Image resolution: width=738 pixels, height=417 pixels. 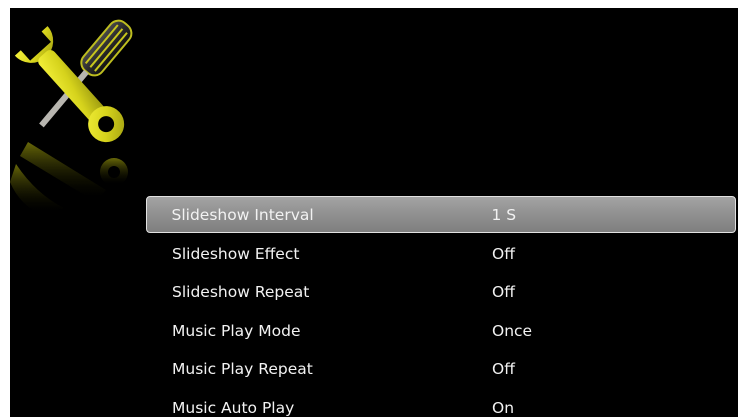 I want to click on setting-row-slideshow-repeat: Slideshow Repeat Off, so click(x=441, y=292).